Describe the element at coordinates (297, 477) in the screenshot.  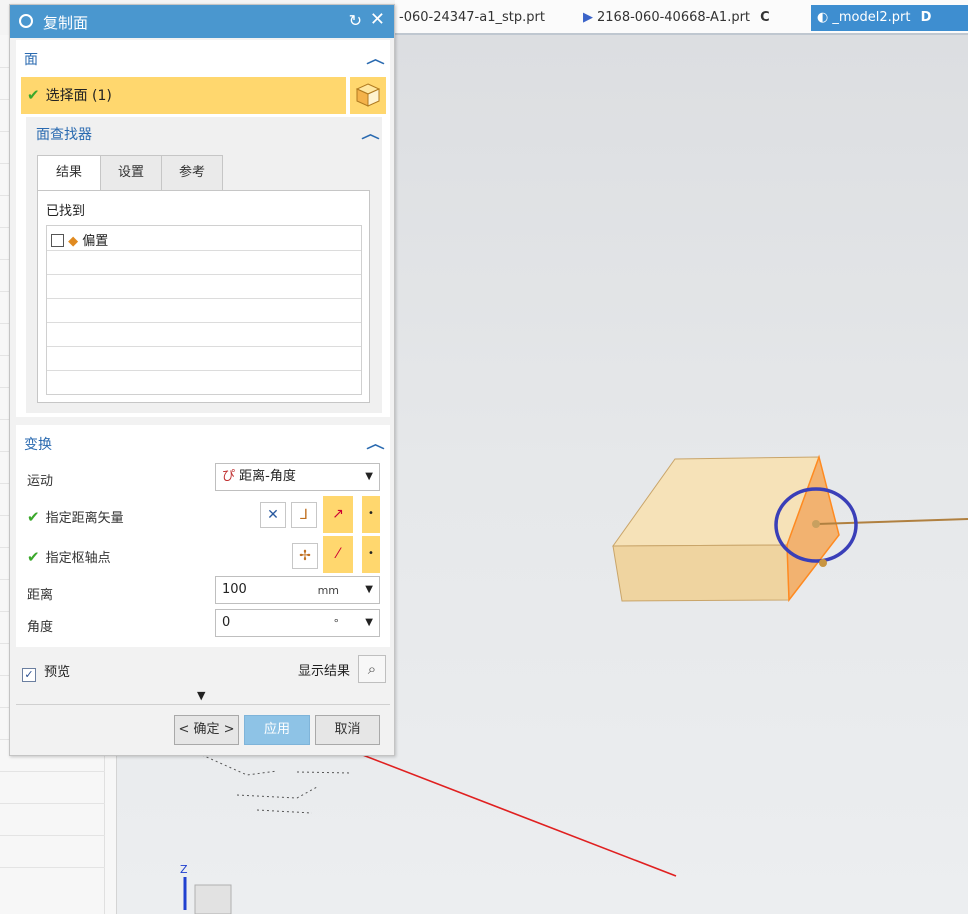
I see `motion-dropdown: ぴ 距离-角度 ▼` at that location.